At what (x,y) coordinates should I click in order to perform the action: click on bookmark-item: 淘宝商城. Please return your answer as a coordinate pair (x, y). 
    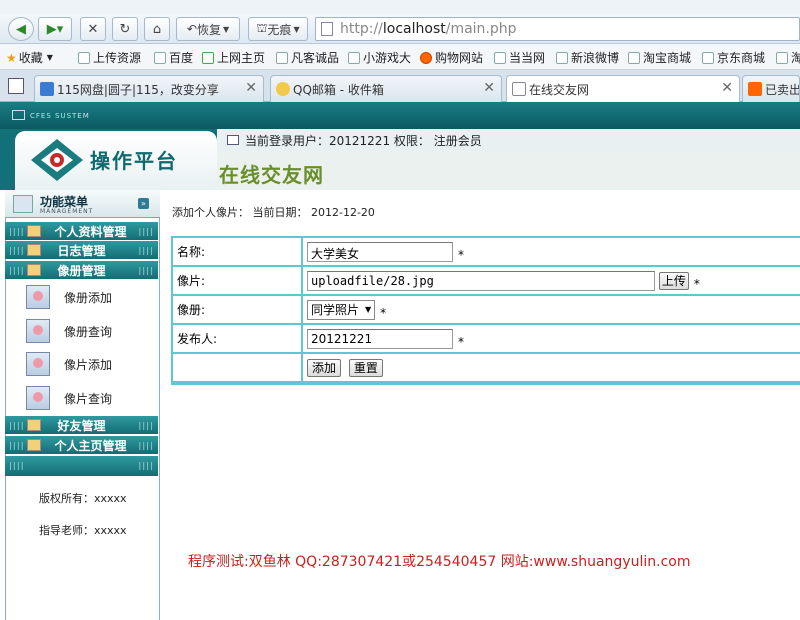
    Looking at the image, I should click on (659, 57).